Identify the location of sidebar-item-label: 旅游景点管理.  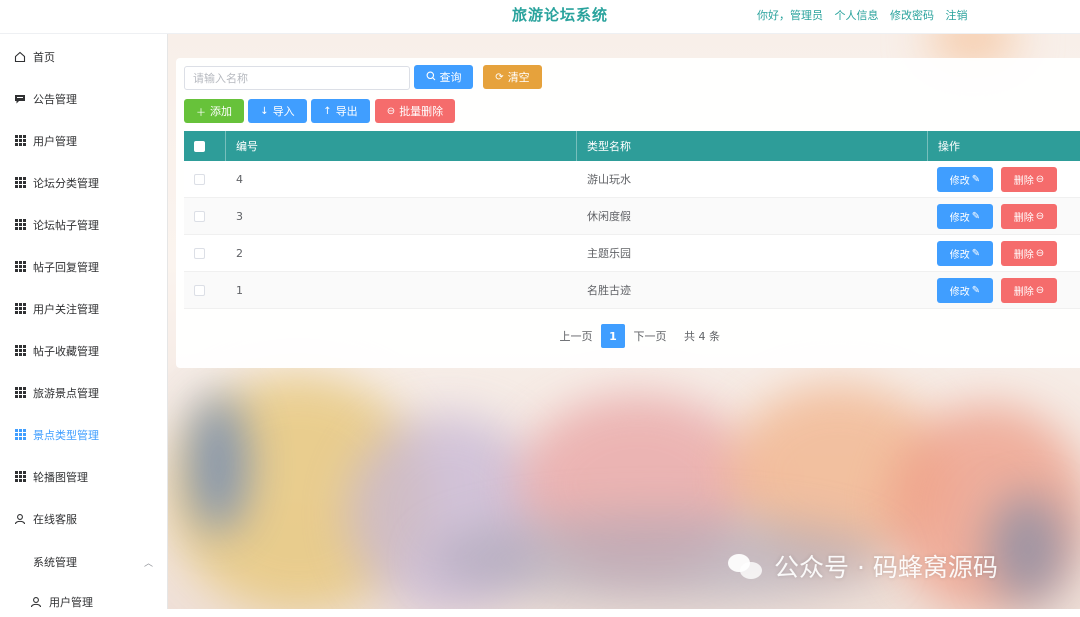
(66, 393).